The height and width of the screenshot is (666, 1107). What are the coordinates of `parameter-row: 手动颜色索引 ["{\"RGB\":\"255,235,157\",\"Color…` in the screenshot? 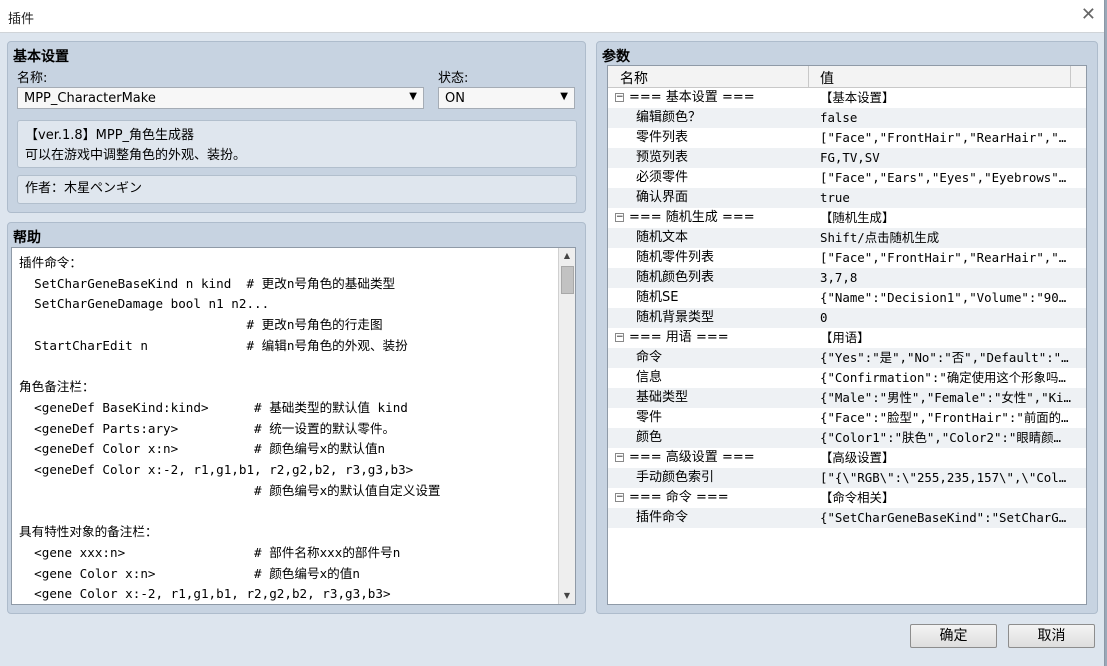 It's located at (847, 478).